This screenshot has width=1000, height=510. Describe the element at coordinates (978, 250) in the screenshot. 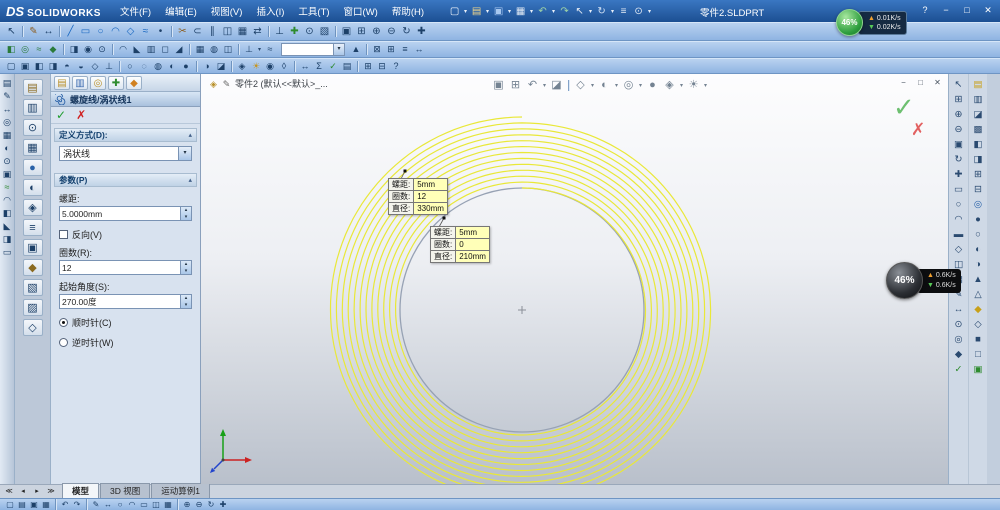

I see `points-visibility-icon: ◐` at that location.